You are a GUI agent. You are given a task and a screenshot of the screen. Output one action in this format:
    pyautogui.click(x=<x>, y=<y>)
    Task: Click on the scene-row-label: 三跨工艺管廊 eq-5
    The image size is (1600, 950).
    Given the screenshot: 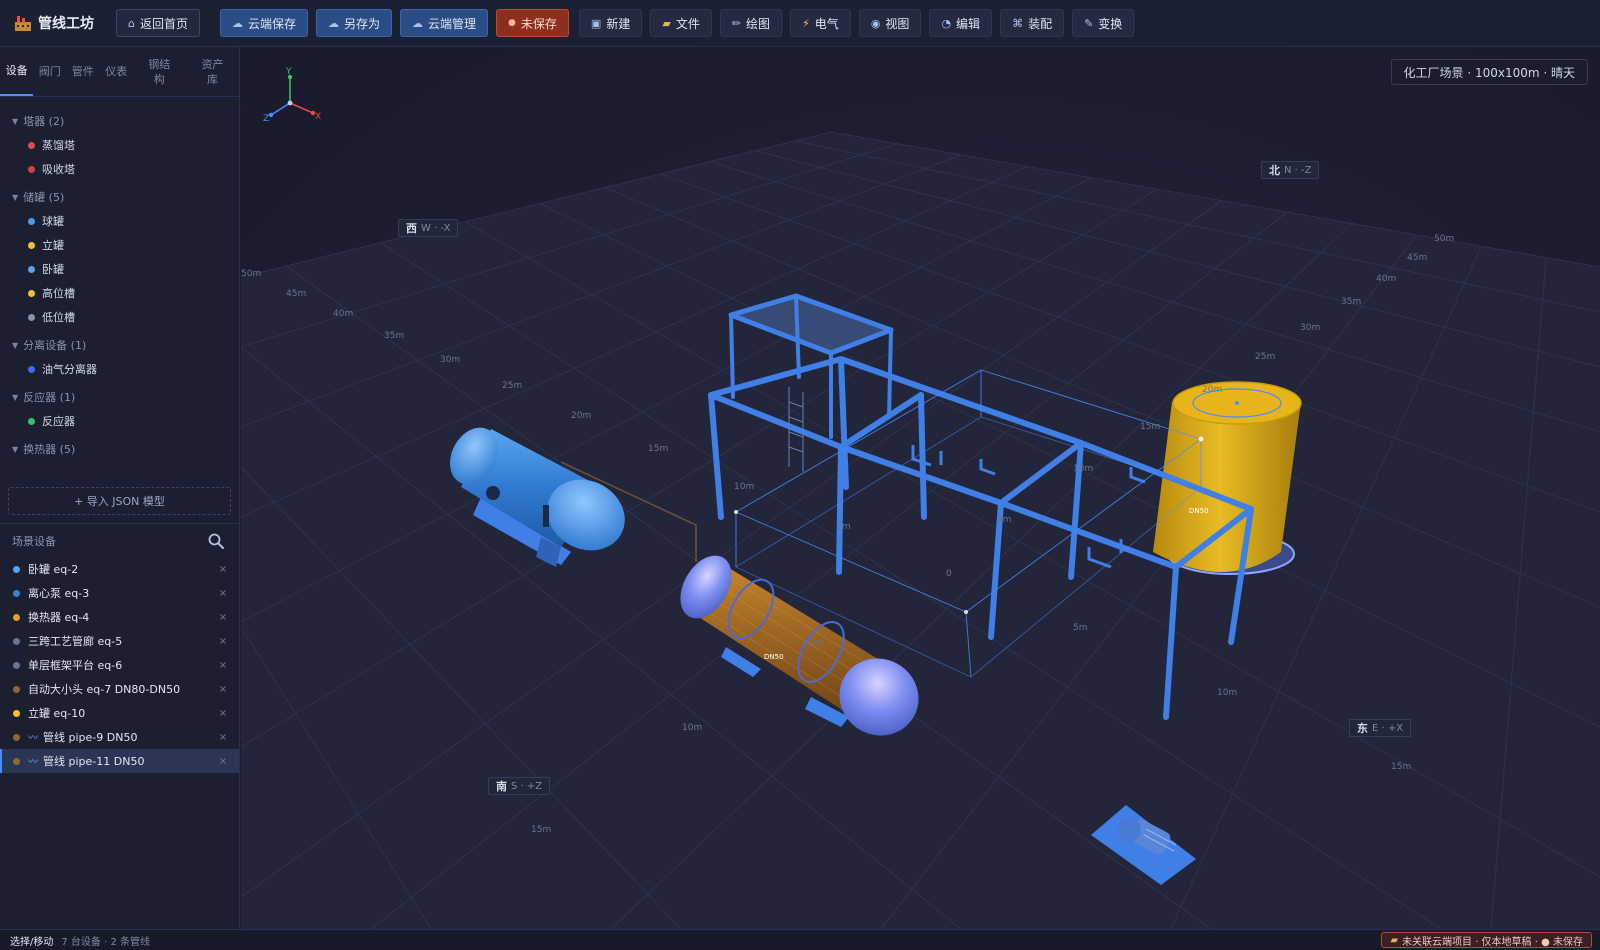 What is the action you would take?
    pyautogui.click(x=75, y=641)
    